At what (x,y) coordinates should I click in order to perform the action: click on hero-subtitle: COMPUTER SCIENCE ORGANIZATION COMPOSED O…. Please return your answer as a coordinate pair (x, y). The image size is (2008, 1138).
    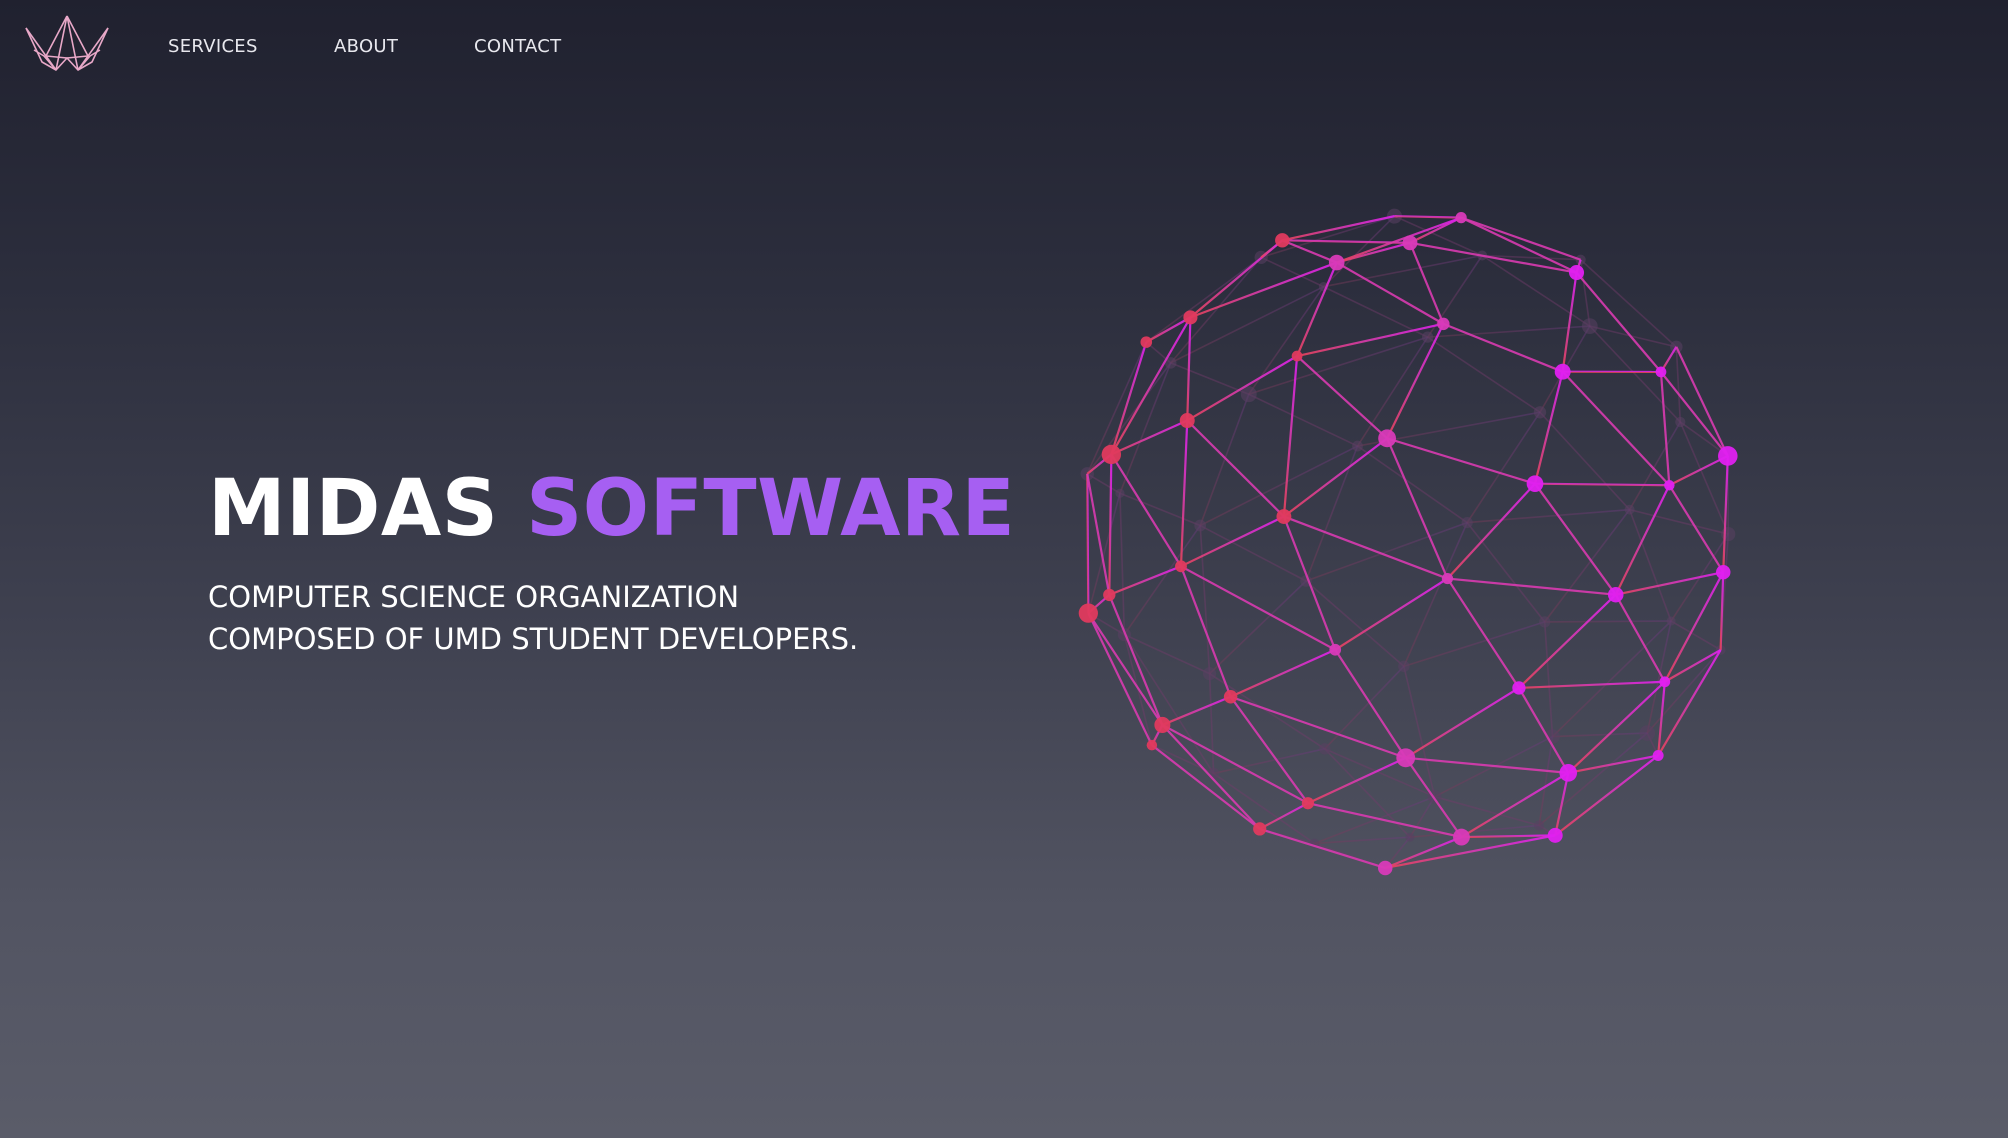
    Looking at the image, I should click on (588, 618).